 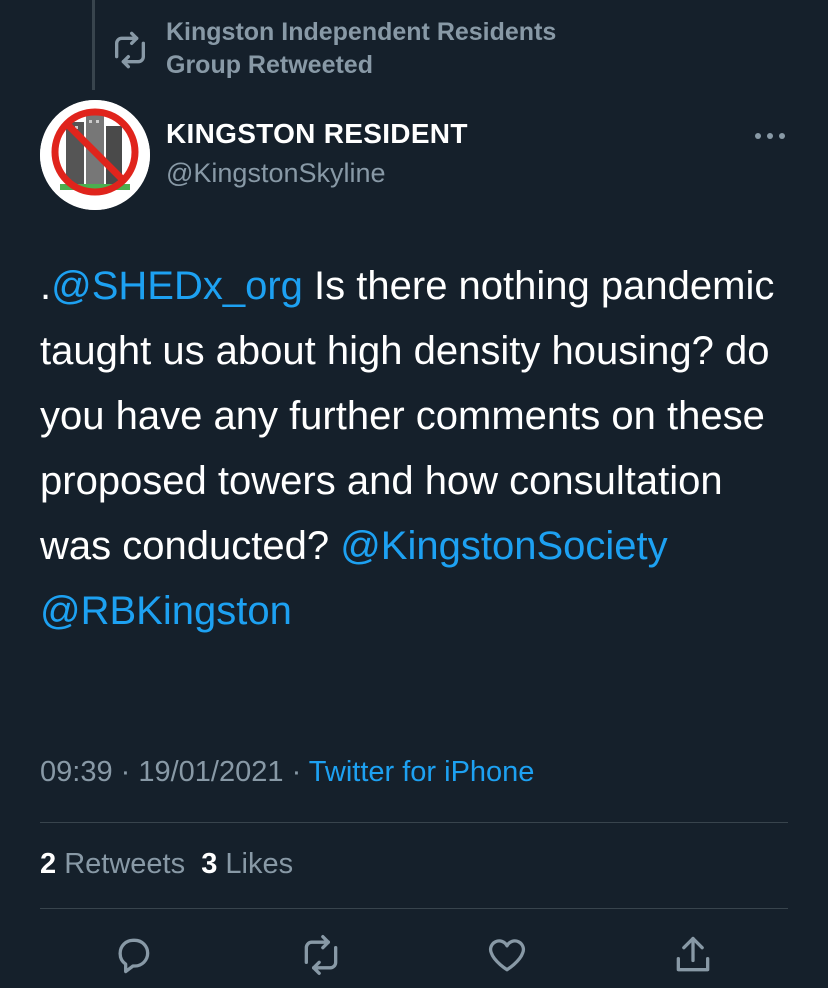 I want to click on retweets-count: 2, so click(x=48, y=864).